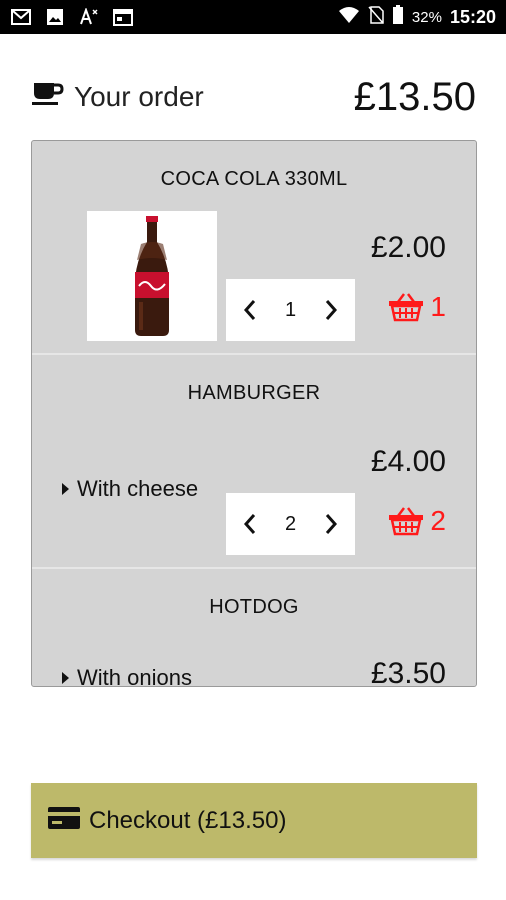 Image resolution: width=506 pixels, height=900 pixels. What do you see at coordinates (472, 16) in the screenshot?
I see `clock: 15:20` at bounding box center [472, 16].